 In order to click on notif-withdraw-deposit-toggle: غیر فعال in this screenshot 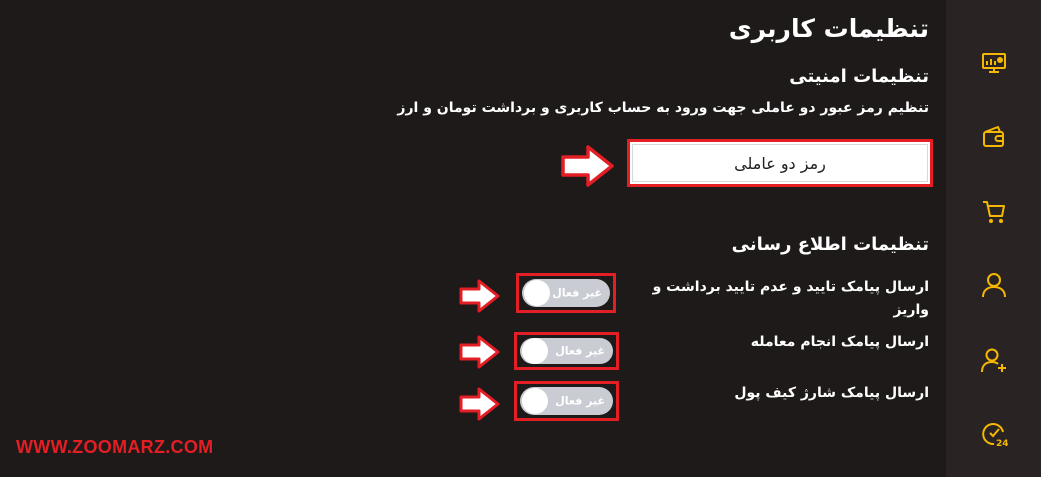, I will do `click(566, 293)`.